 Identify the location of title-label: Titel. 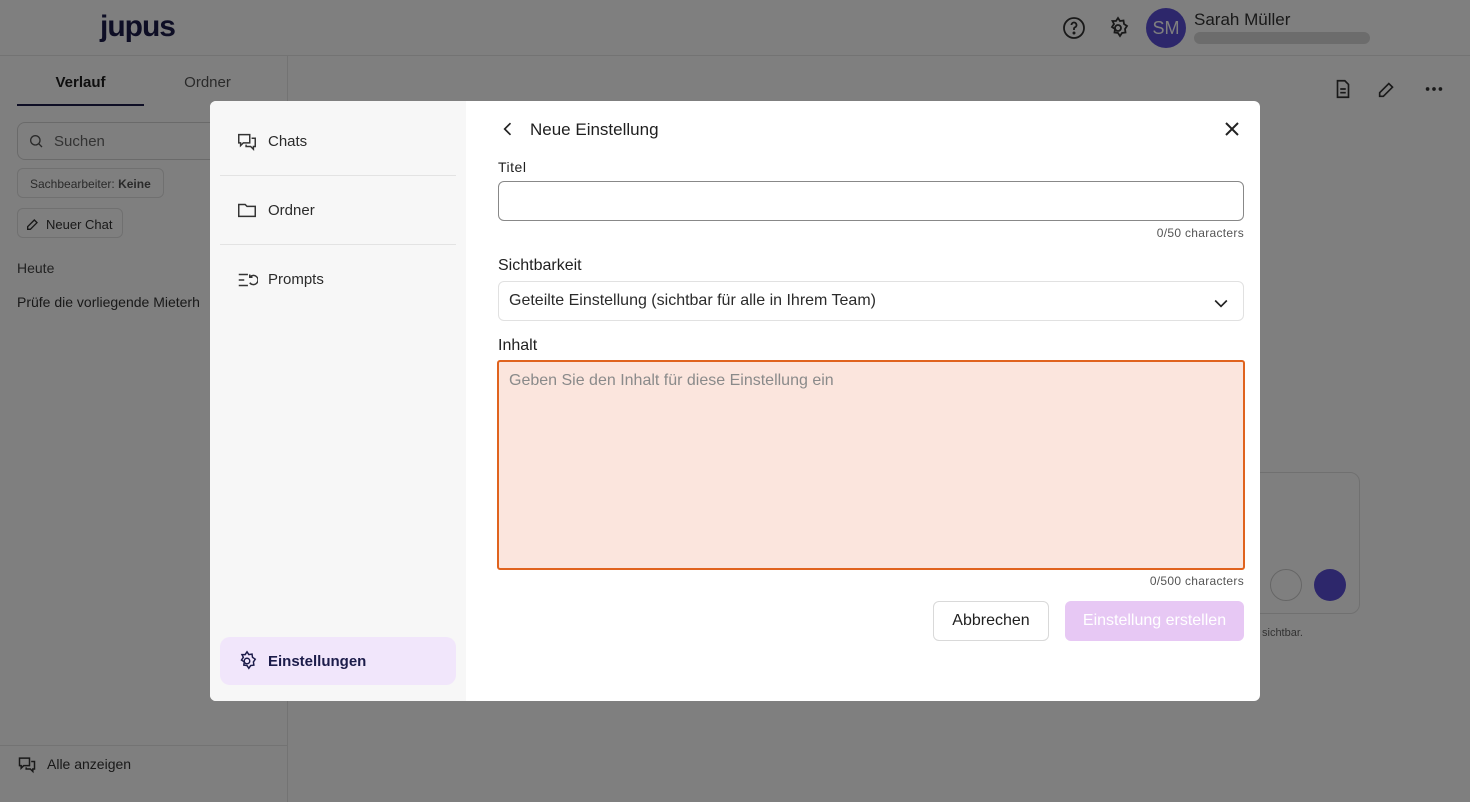
(512, 167).